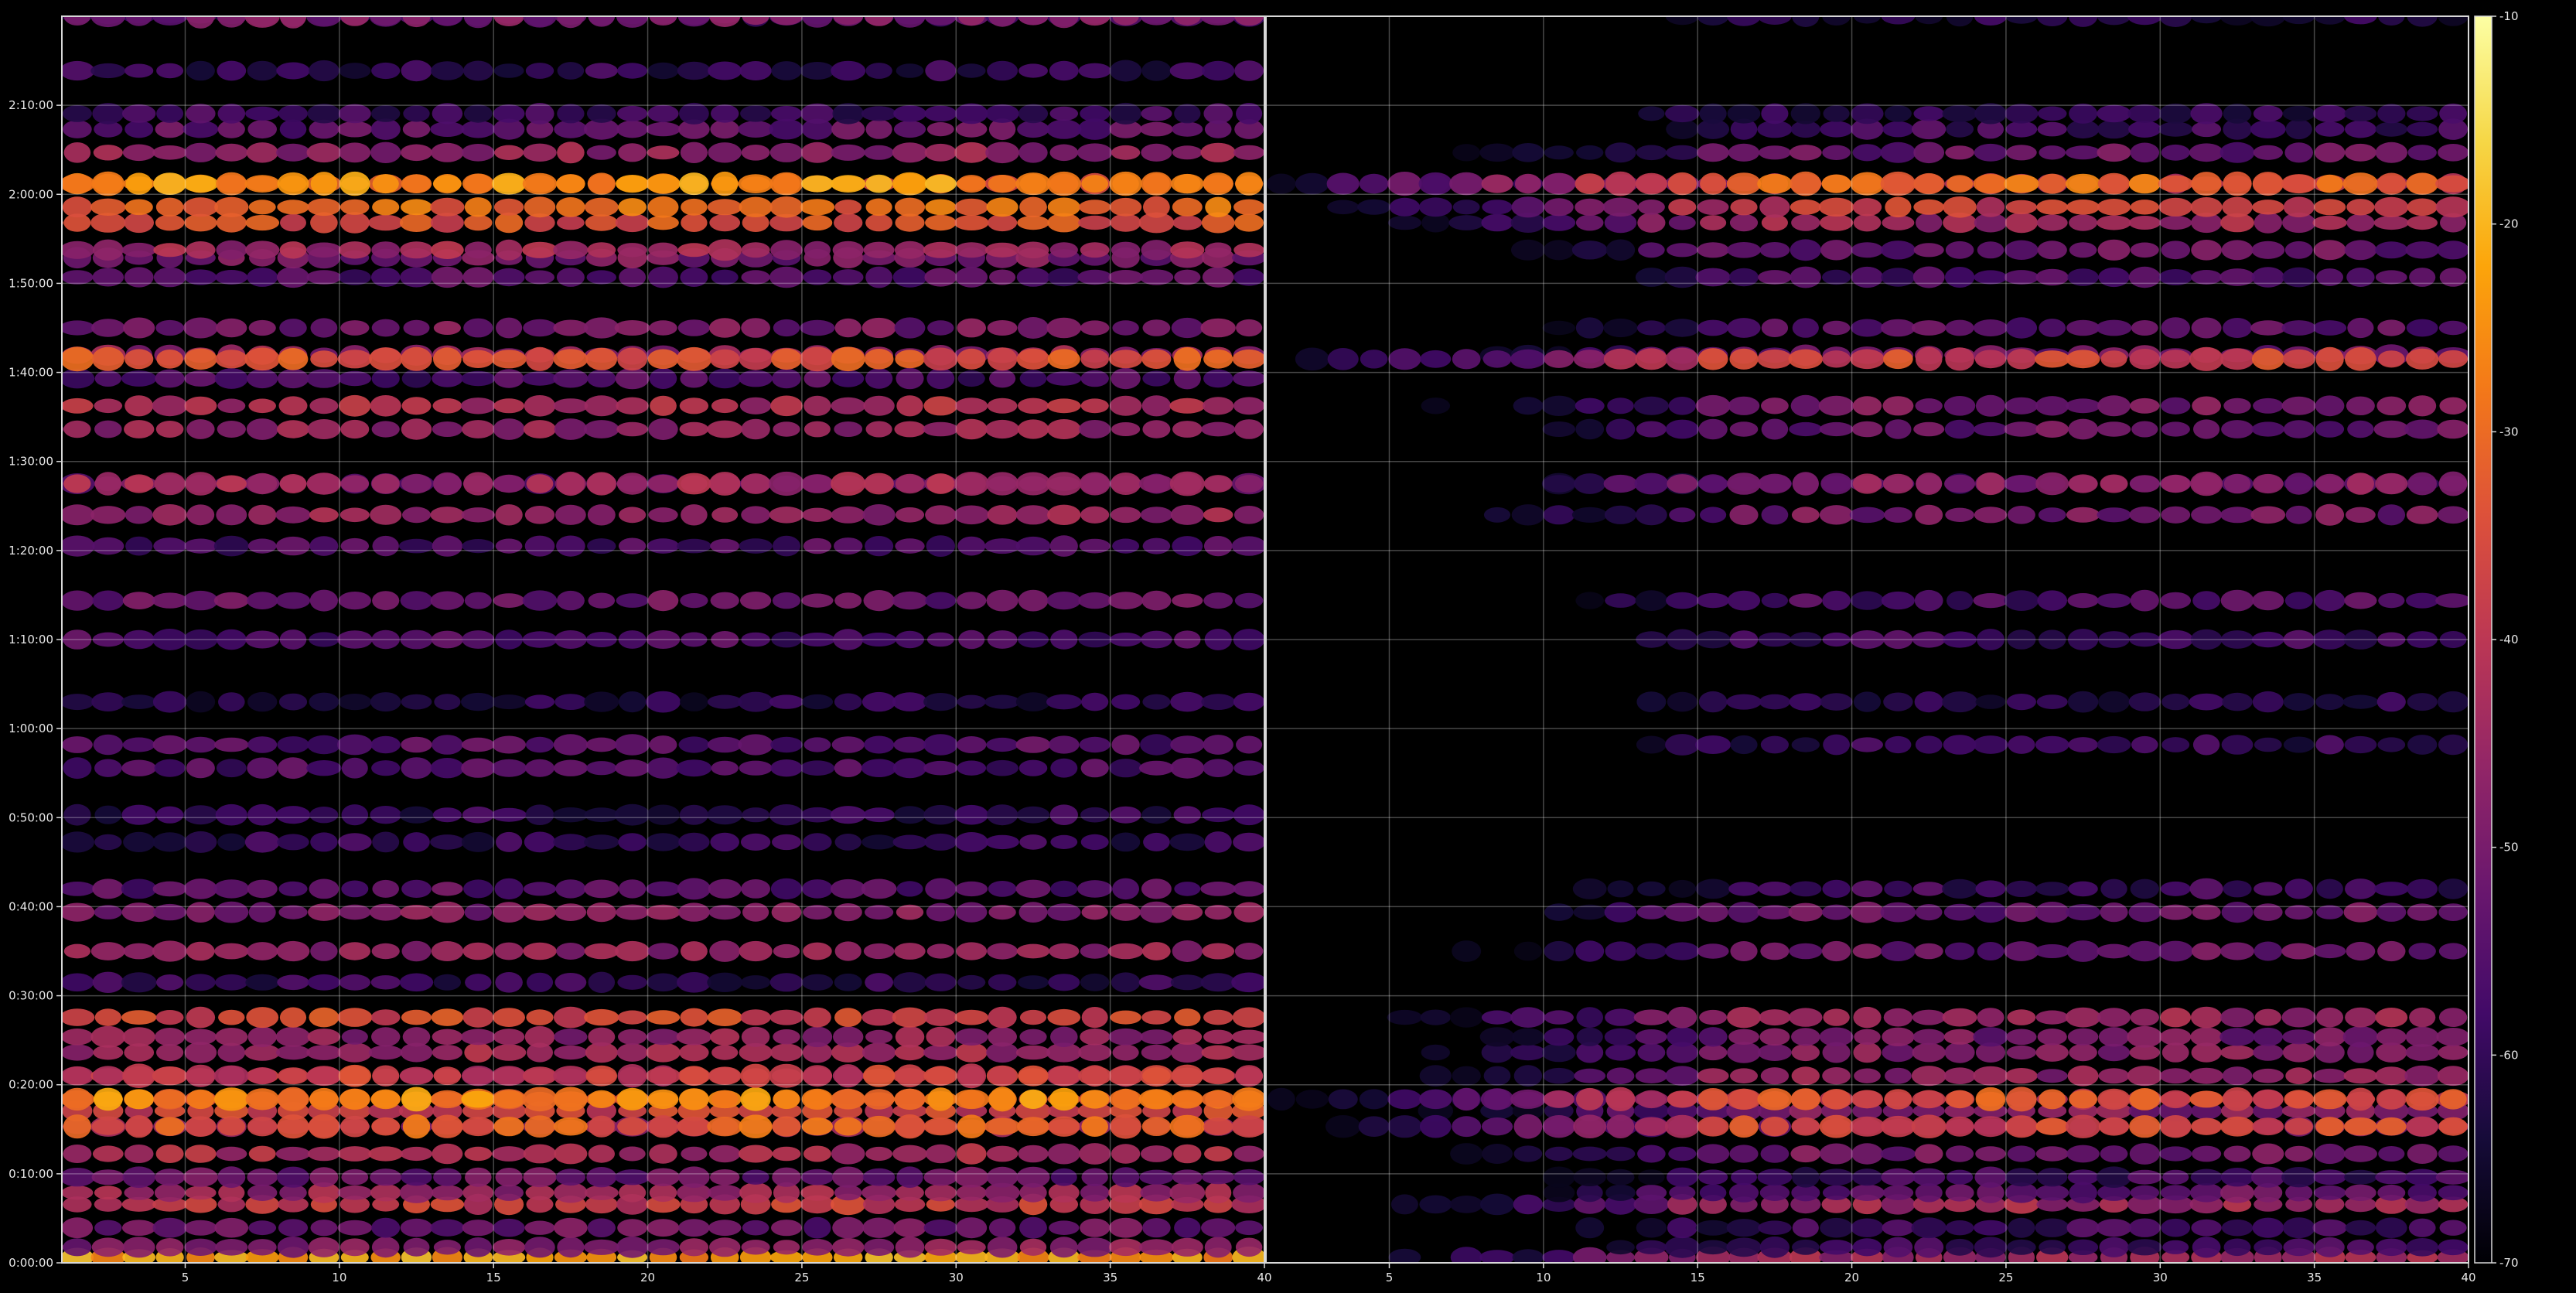 The width and height of the screenshot is (2576, 1293). What do you see at coordinates (1543, 1277) in the screenshot?
I see `x-tick-label: 10` at bounding box center [1543, 1277].